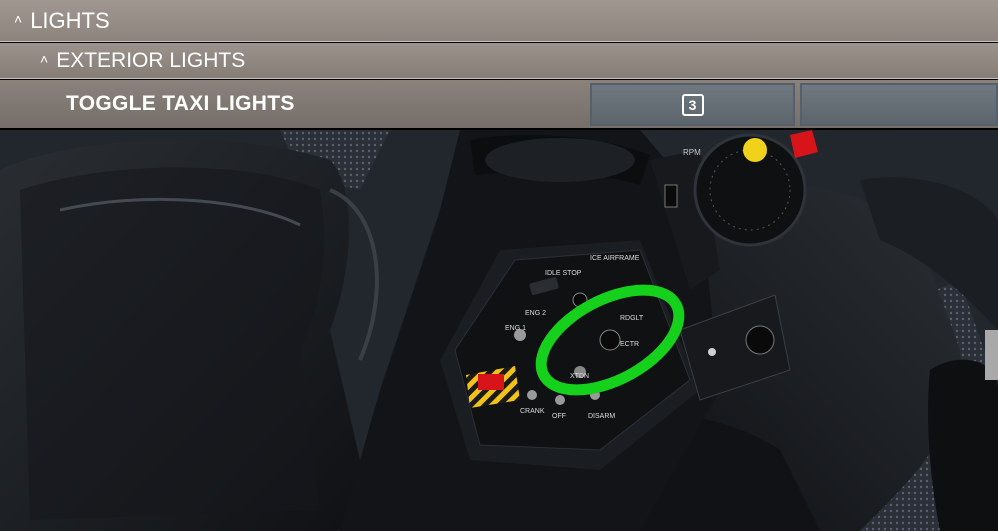 This screenshot has width=998, height=531. I want to click on ectr-text: ECTR, so click(629, 344).